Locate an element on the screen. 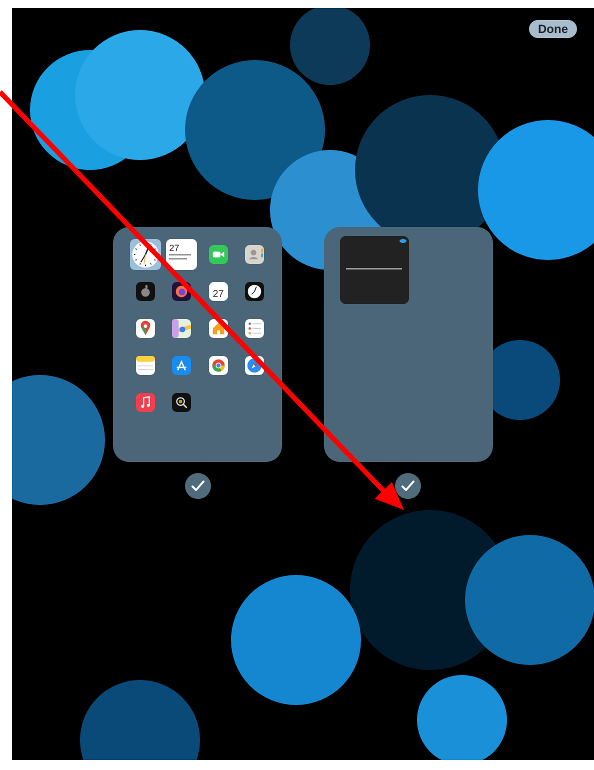  calendar-app-icon: 27 is located at coordinates (218, 291).